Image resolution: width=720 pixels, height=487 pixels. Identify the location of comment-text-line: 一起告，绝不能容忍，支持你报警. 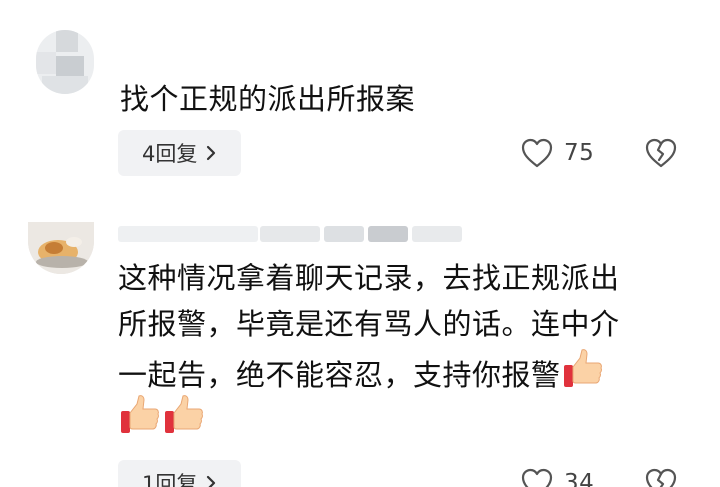
(398, 370).